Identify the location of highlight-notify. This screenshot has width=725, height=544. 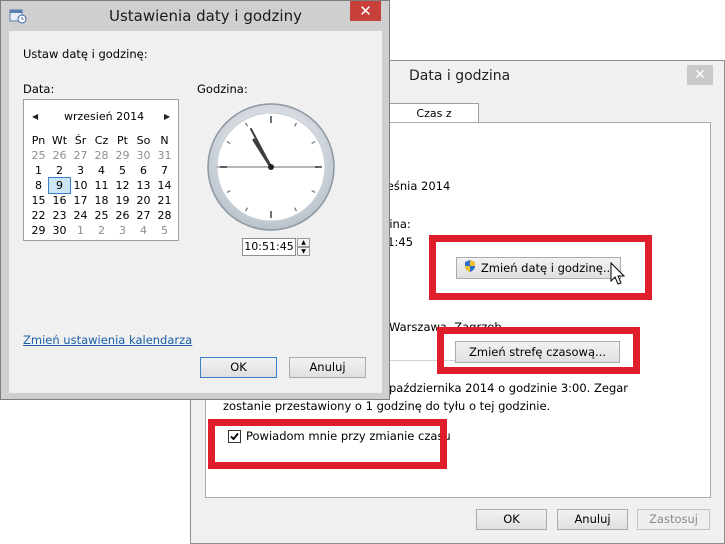
(327, 444).